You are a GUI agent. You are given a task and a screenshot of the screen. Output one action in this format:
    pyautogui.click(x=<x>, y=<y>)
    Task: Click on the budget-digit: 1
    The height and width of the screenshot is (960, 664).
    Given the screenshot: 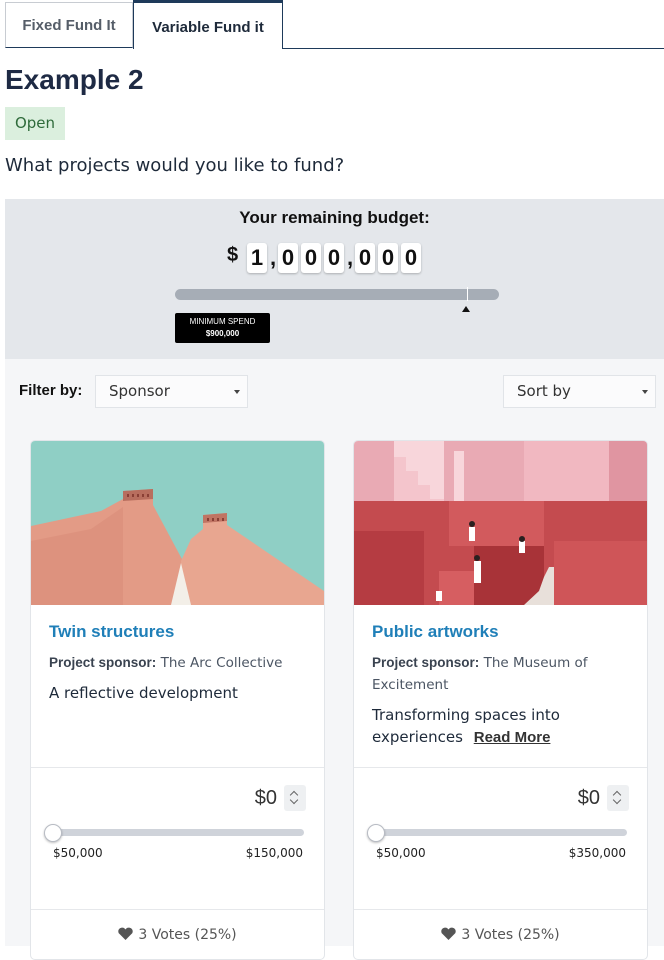 What is the action you would take?
    pyautogui.click(x=257, y=258)
    